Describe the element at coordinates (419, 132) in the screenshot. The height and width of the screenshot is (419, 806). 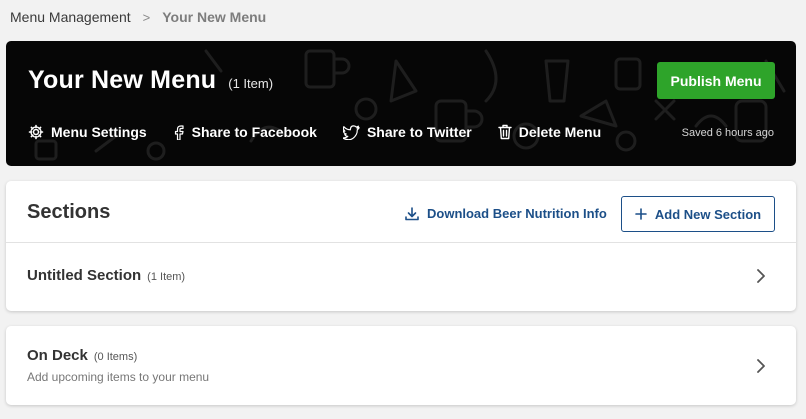
I see `share-twitter-label: Share to Twitter` at that location.